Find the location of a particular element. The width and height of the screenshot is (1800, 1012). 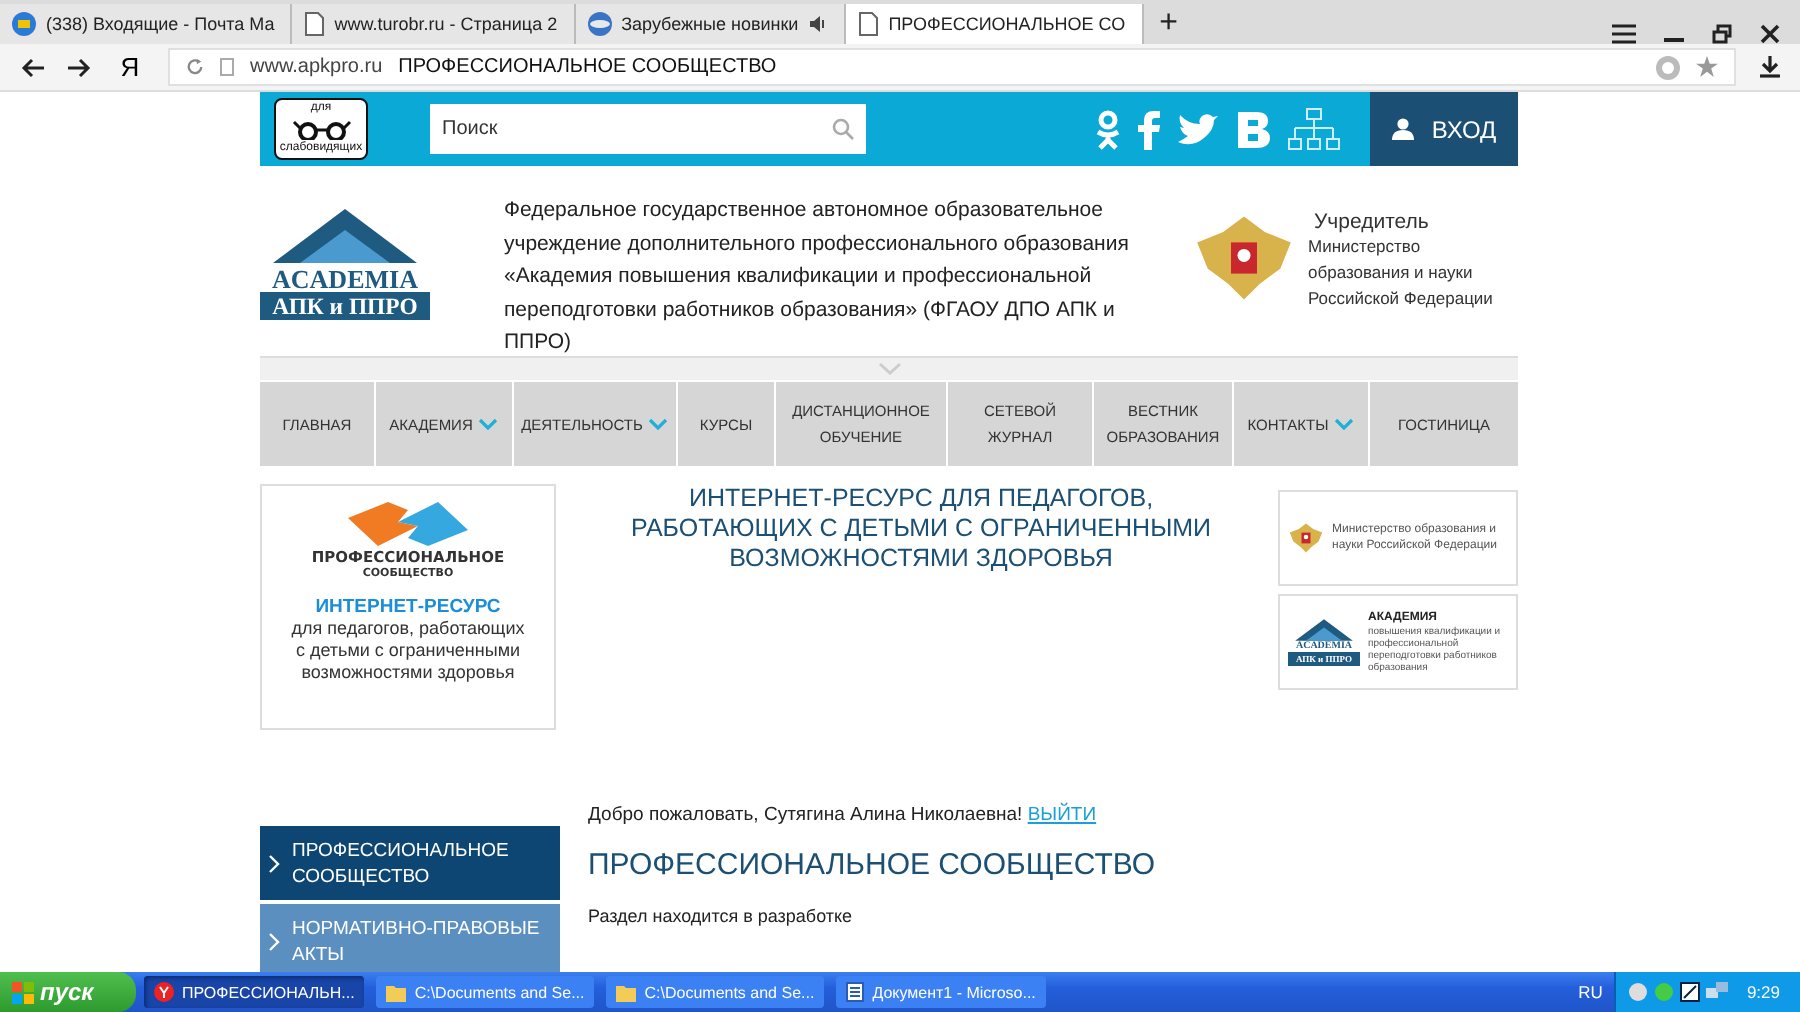

search-placeholder: Поиск is located at coordinates (470, 129).